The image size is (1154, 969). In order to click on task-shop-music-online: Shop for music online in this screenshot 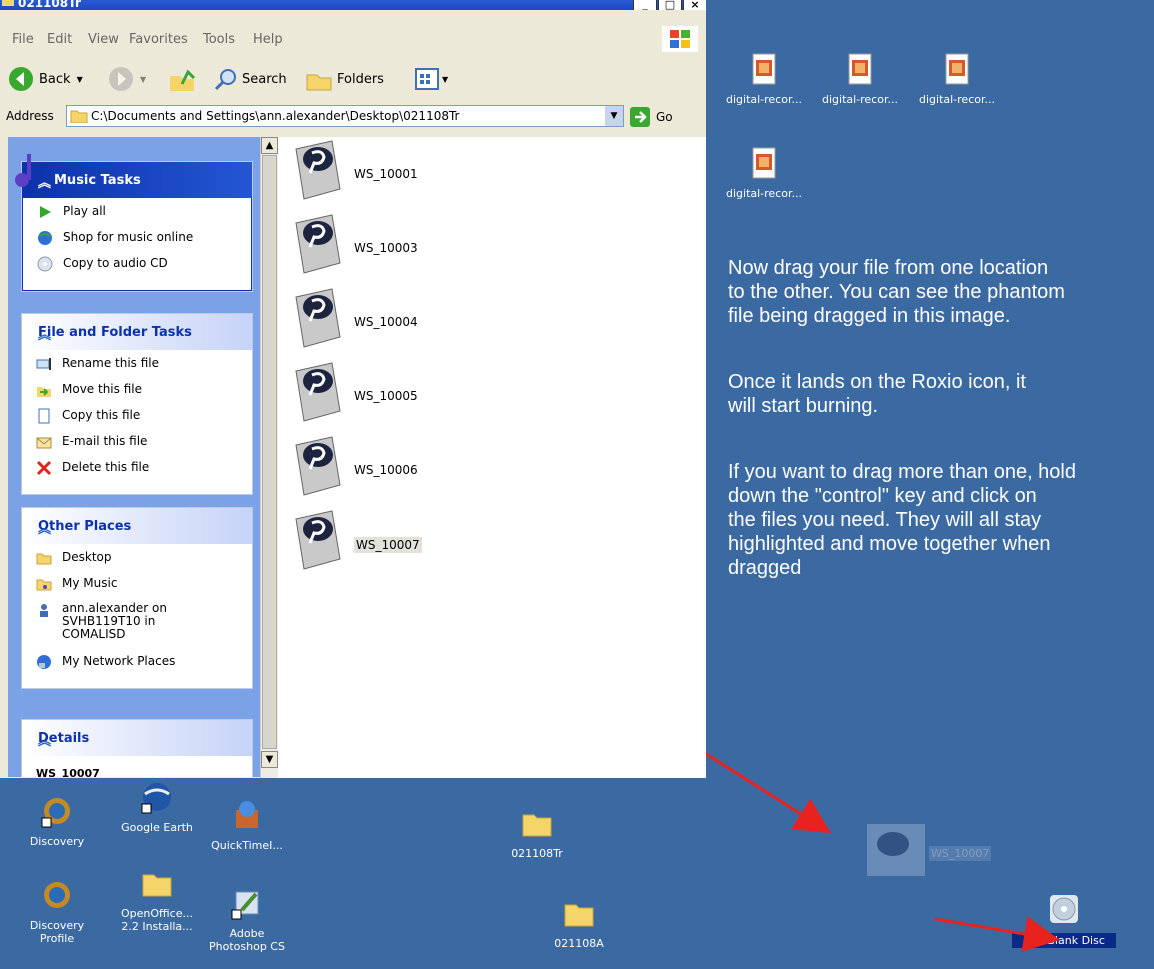, I will do `click(144, 243)`.